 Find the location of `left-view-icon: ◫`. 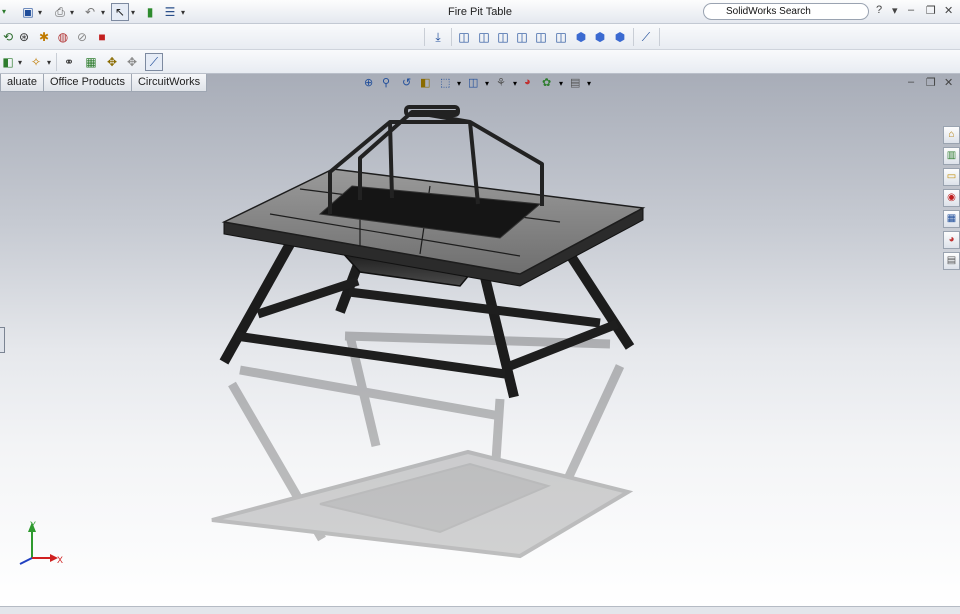

left-view-icon: ◫ is located at coordinates (503, 37).